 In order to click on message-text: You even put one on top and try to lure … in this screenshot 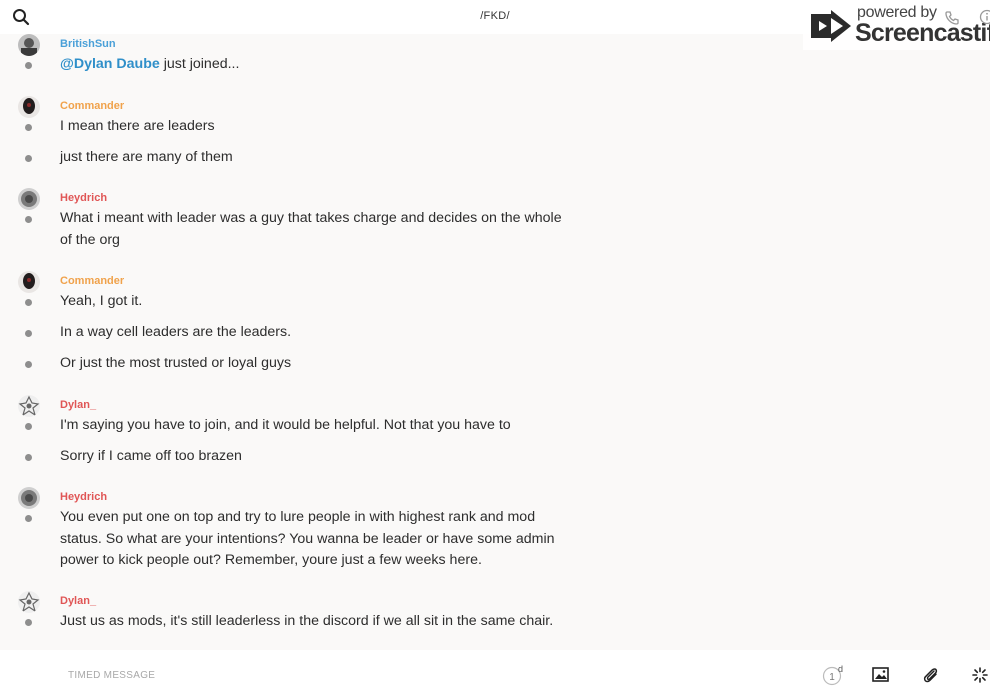, I will do `click(307, 538)`.